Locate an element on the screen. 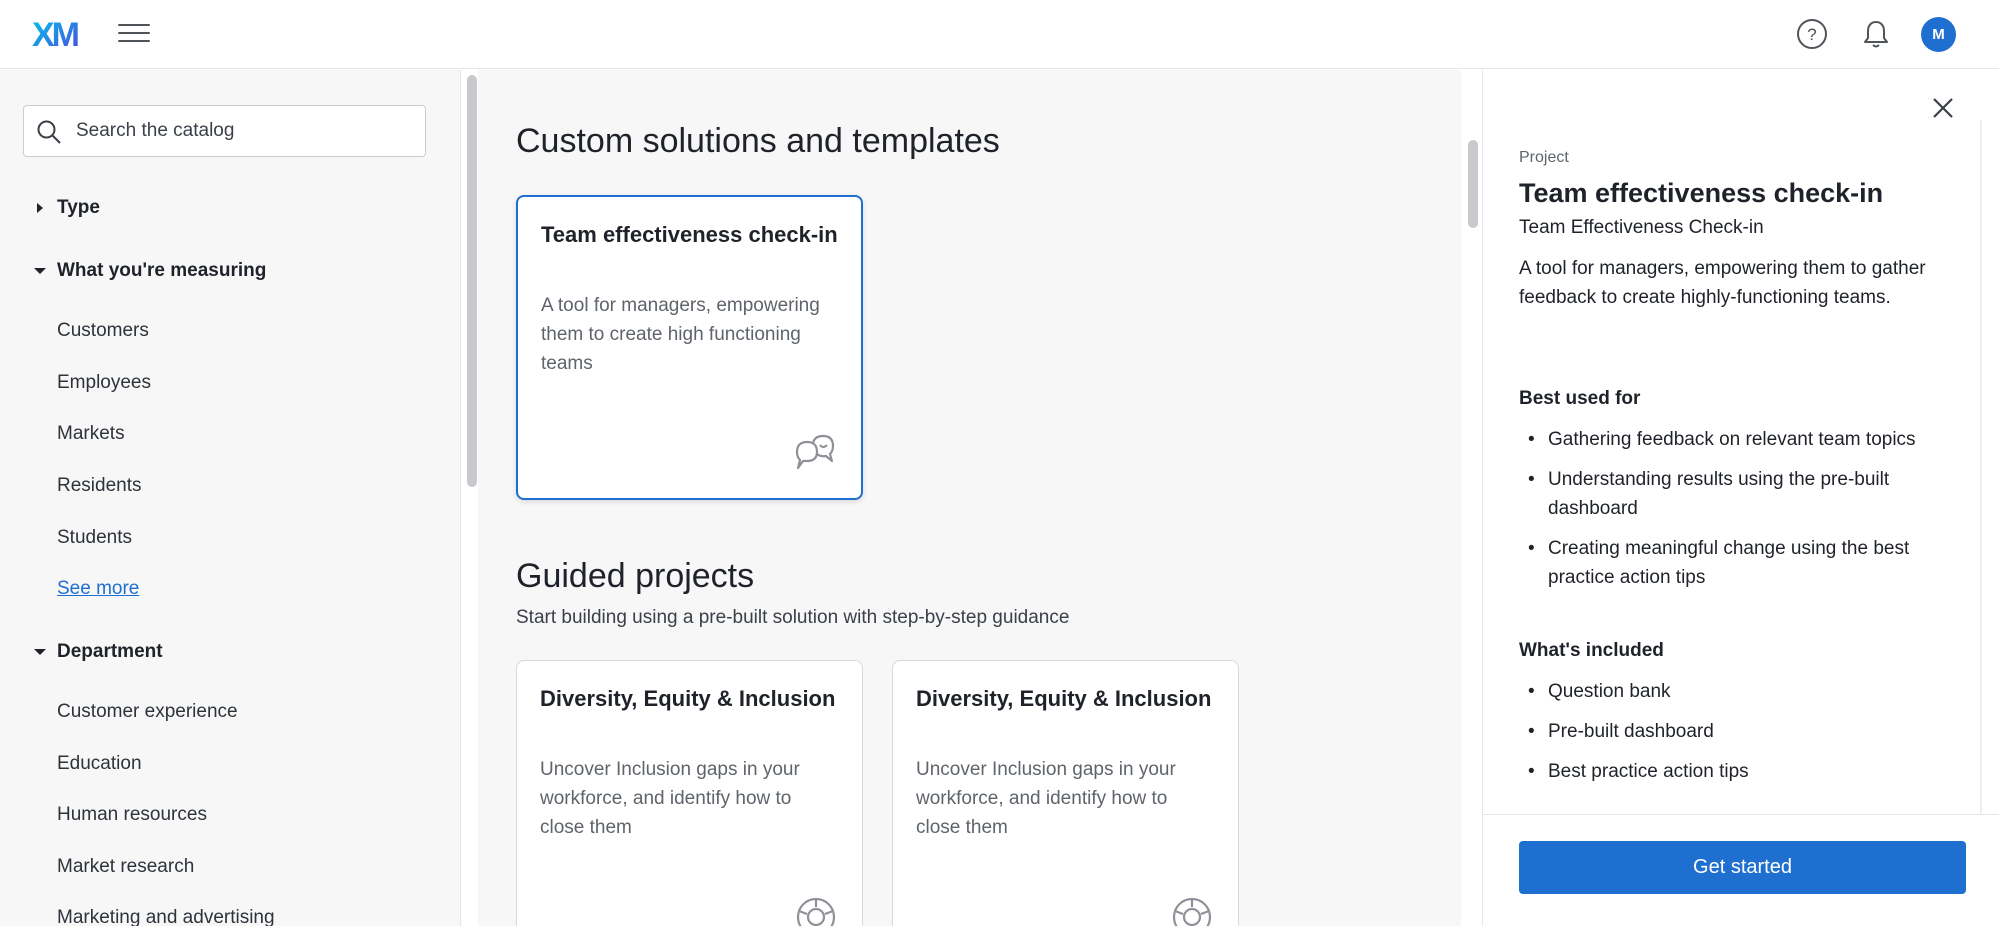 This screenshot has width=1999, height=926. facet-what-youre-measuring: What you're measuring is located at coordinates (149, 271).